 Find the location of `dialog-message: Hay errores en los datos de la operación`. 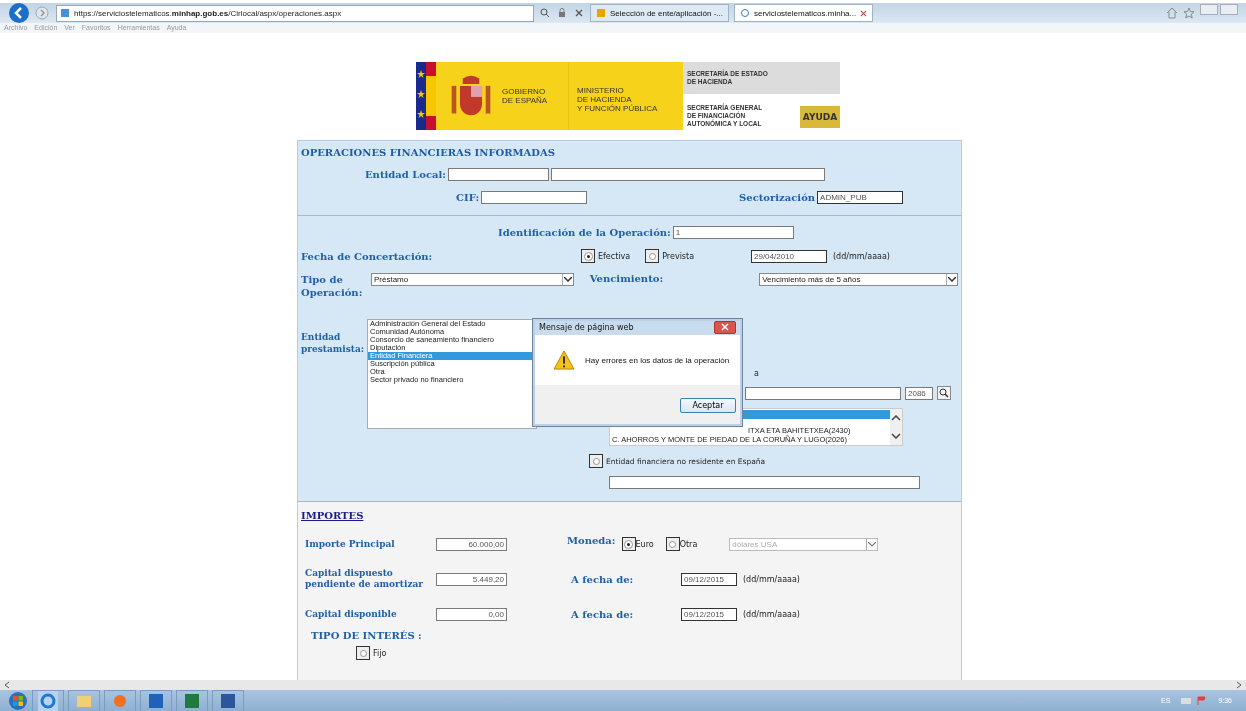

dialog-message: Hay errores en los datos de la operación is located at coordinates (657, 360).